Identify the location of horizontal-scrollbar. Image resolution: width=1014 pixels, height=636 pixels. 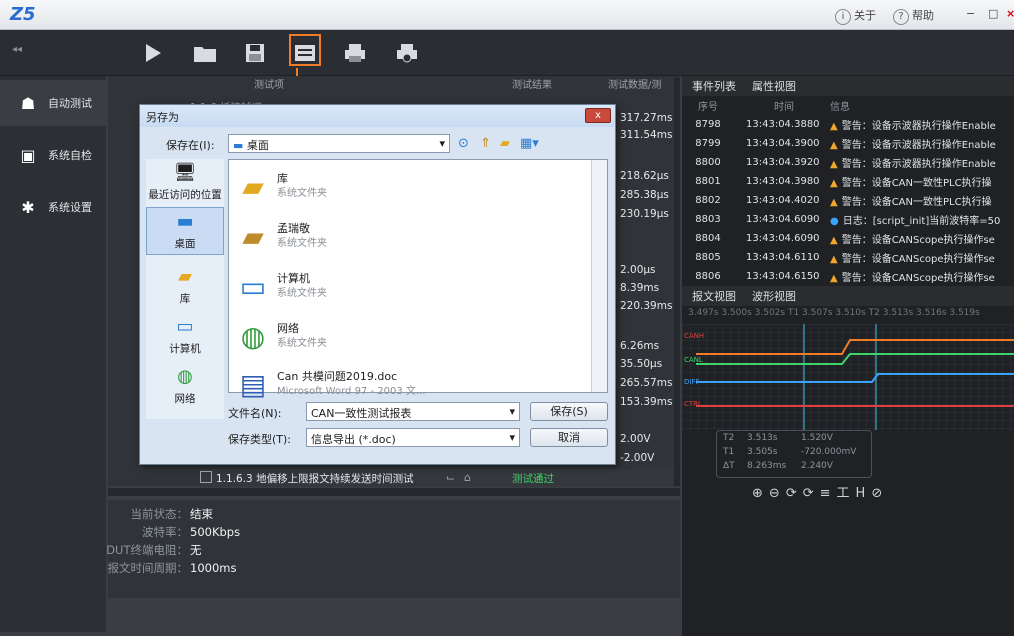
(394, 492).